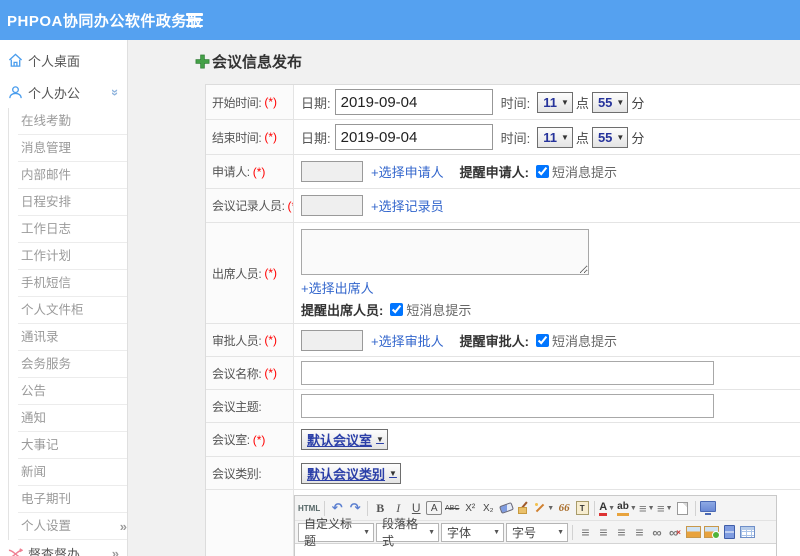 The width and height of the screenshot is (800, 556). What do you see at coordinates (72, 229) in the screenshot?
I see `sidebar-item-work-log: 工作日志` at bounding box center [72, 229].